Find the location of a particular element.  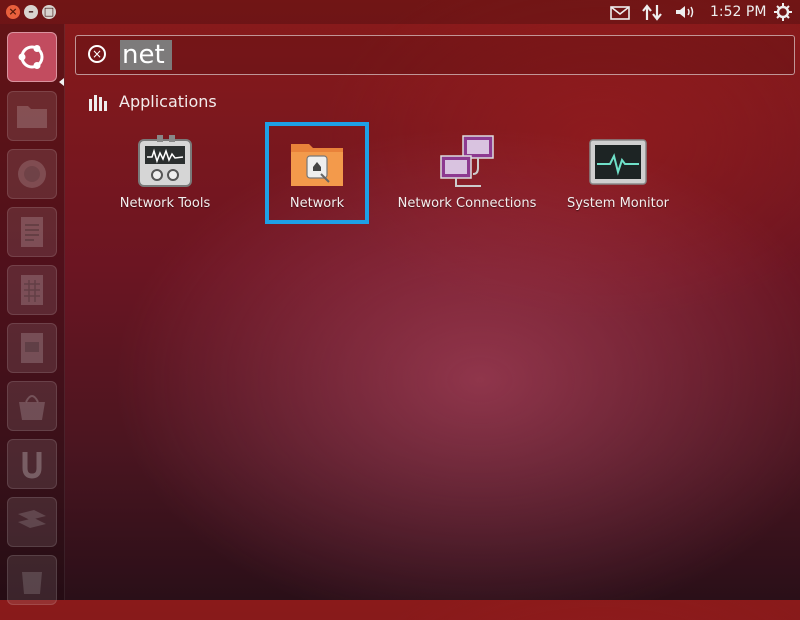

app-label: System Monitor is located at coordinates (618, 203).